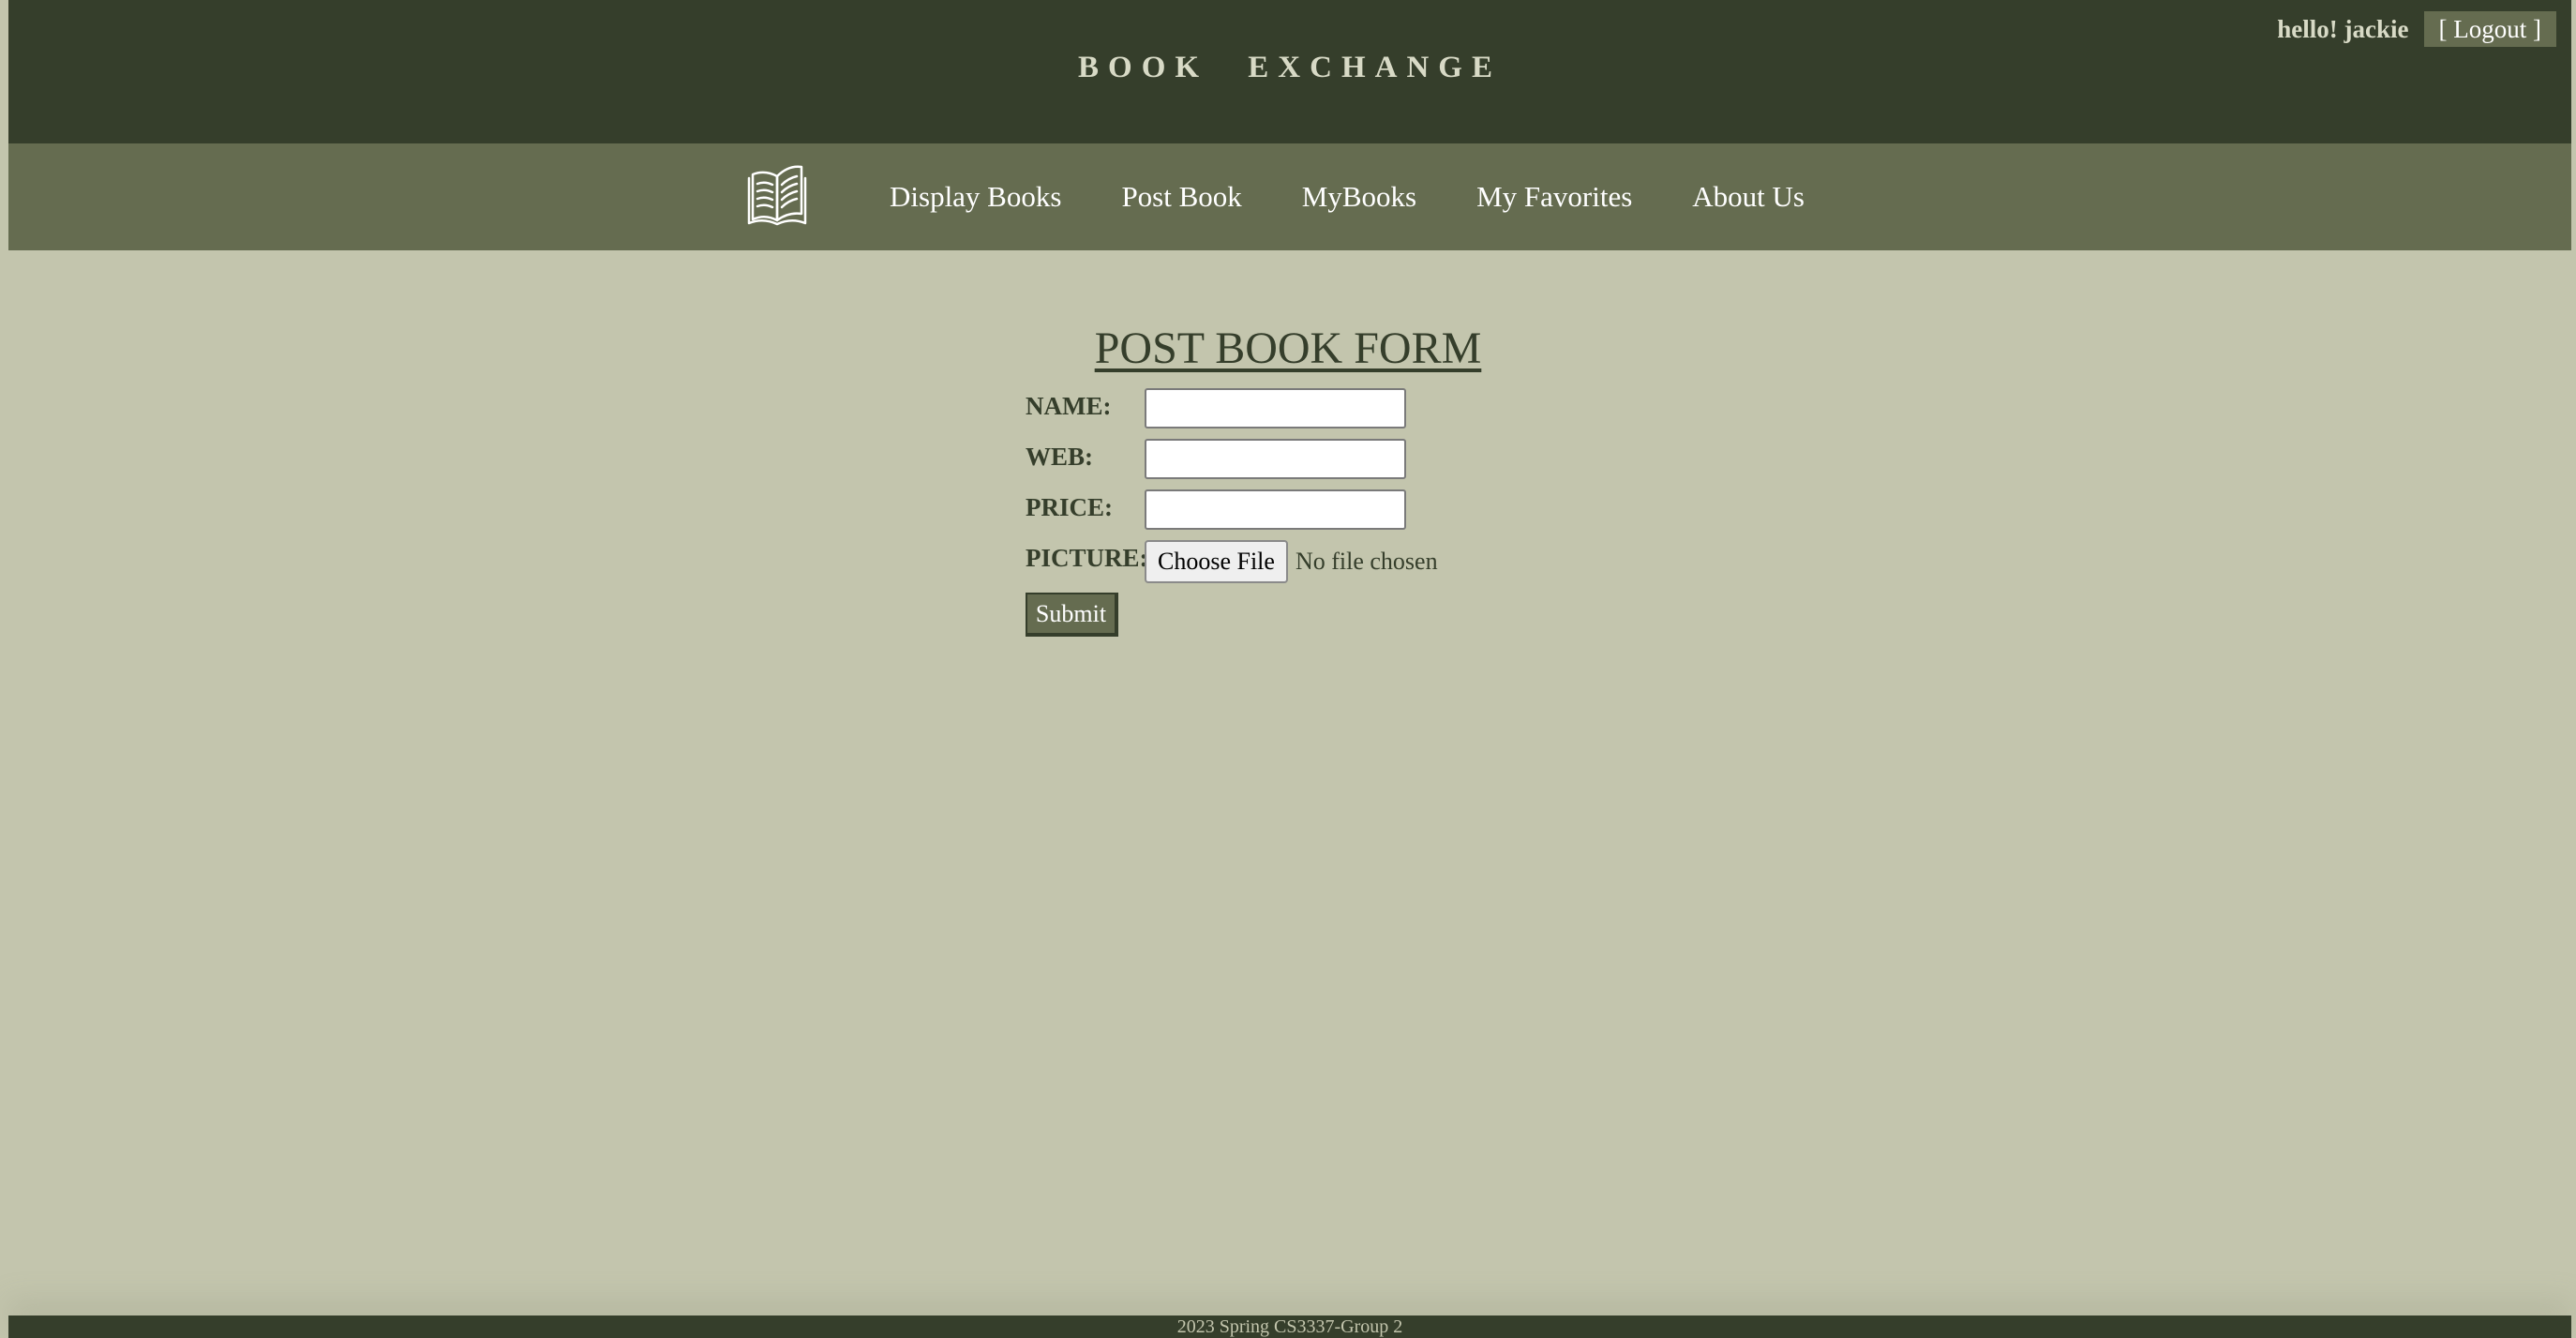  I want to click on site-header: BOOK EXCHANGE hello! jackie [ Logout ], so click(1290, 71).